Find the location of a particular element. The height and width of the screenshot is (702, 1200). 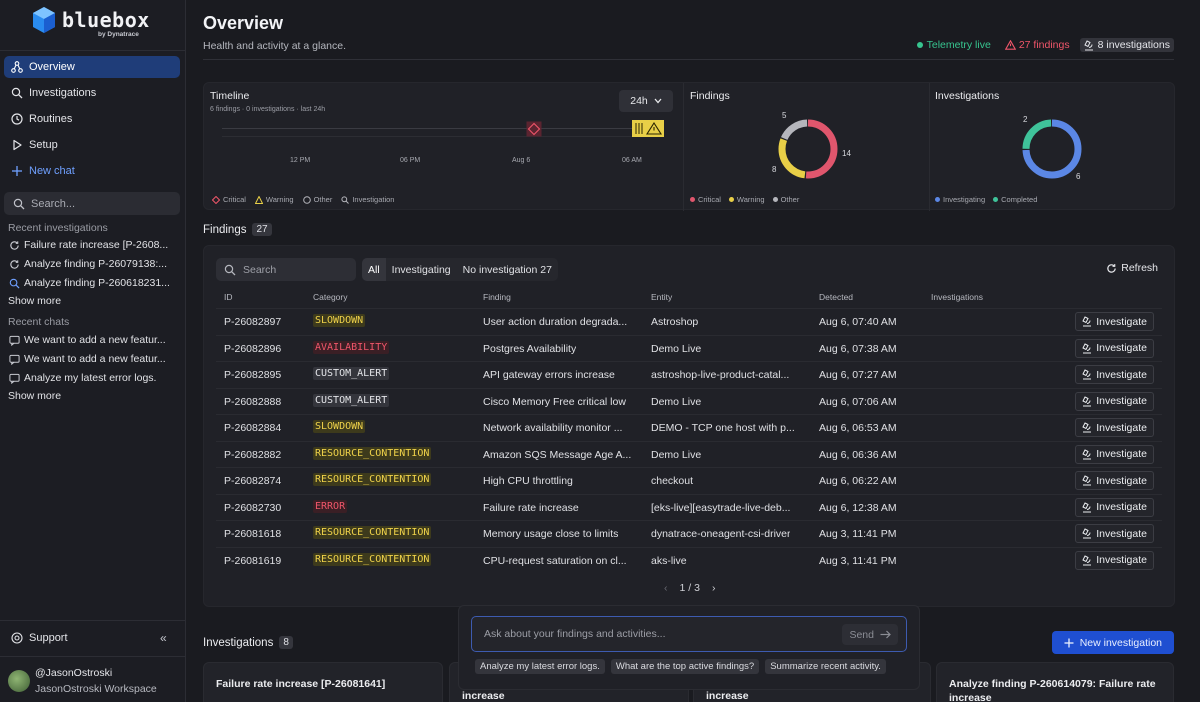

refresh-button: Refresh is located at coordinates (1132, 268).